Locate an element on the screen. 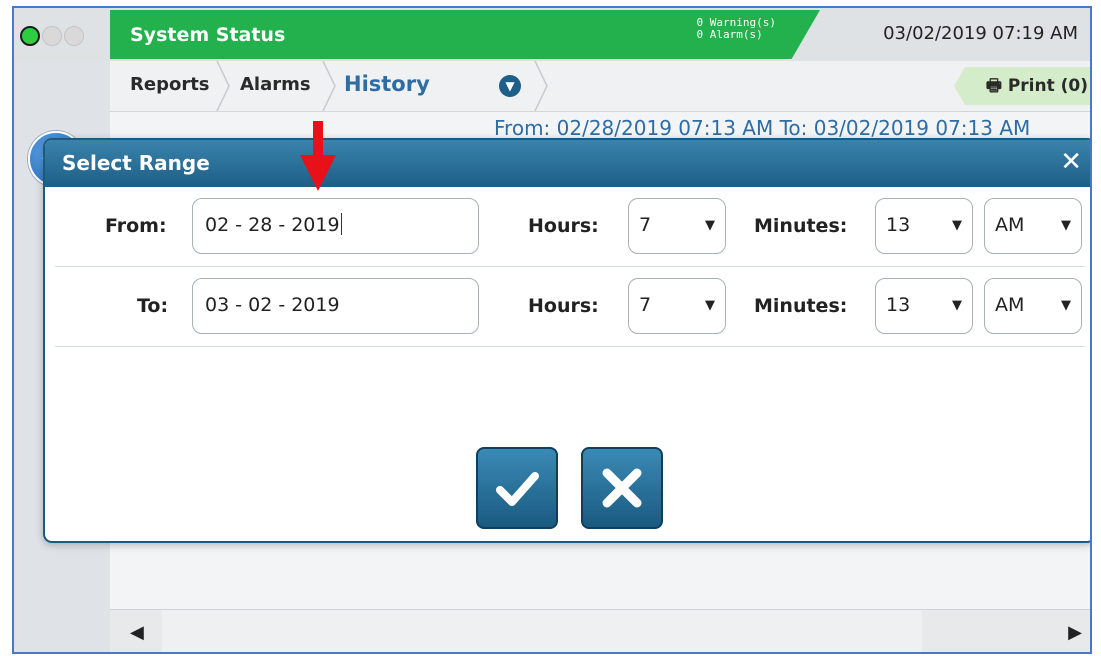  close-icon: ✕ is located at coordinates (1071, 162).